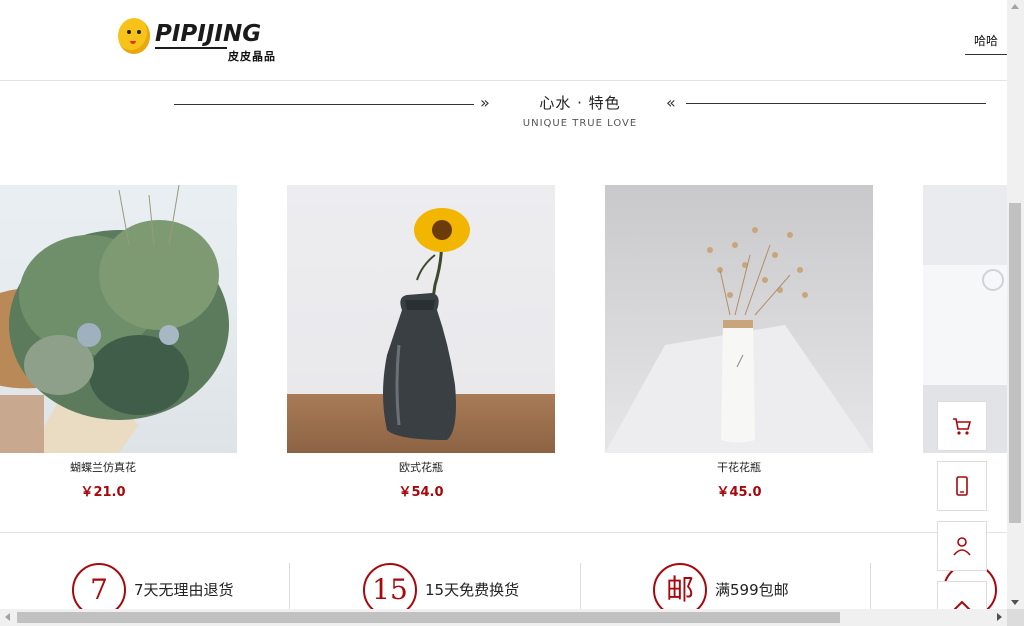 The image size is (1024, 626). I want to click on horizontal-scroll-thumb, so click(428, 617).